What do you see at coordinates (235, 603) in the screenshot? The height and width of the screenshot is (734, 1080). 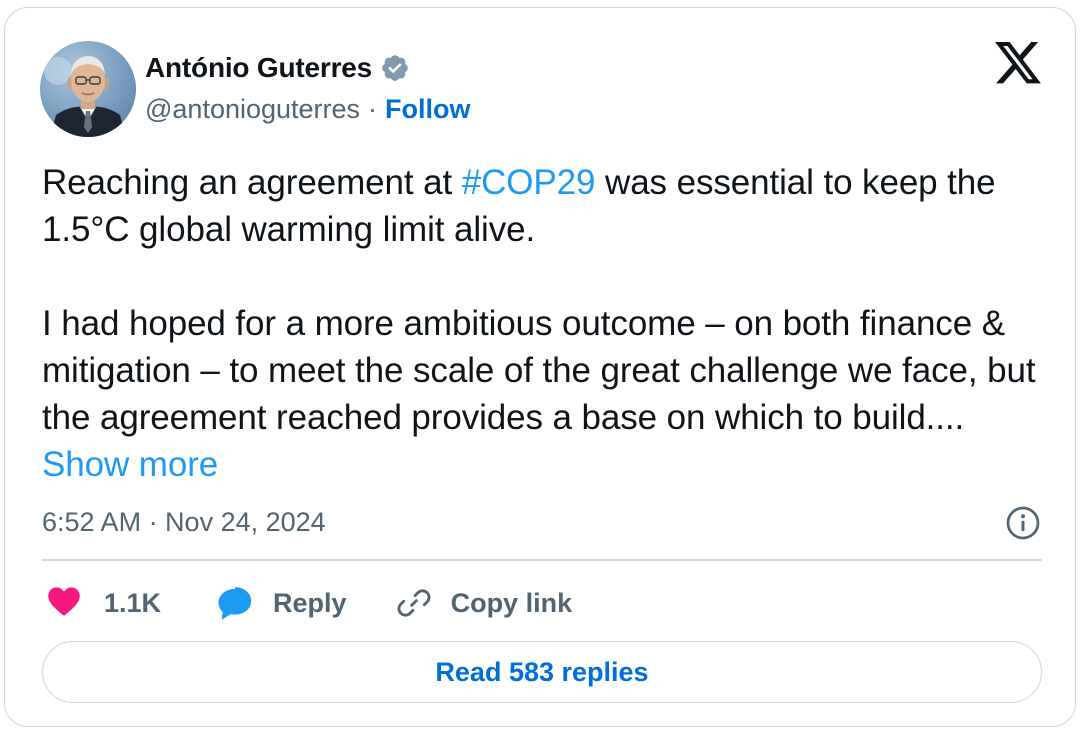 I see `speech-bubble-icon` at bounding box center [235, 603].